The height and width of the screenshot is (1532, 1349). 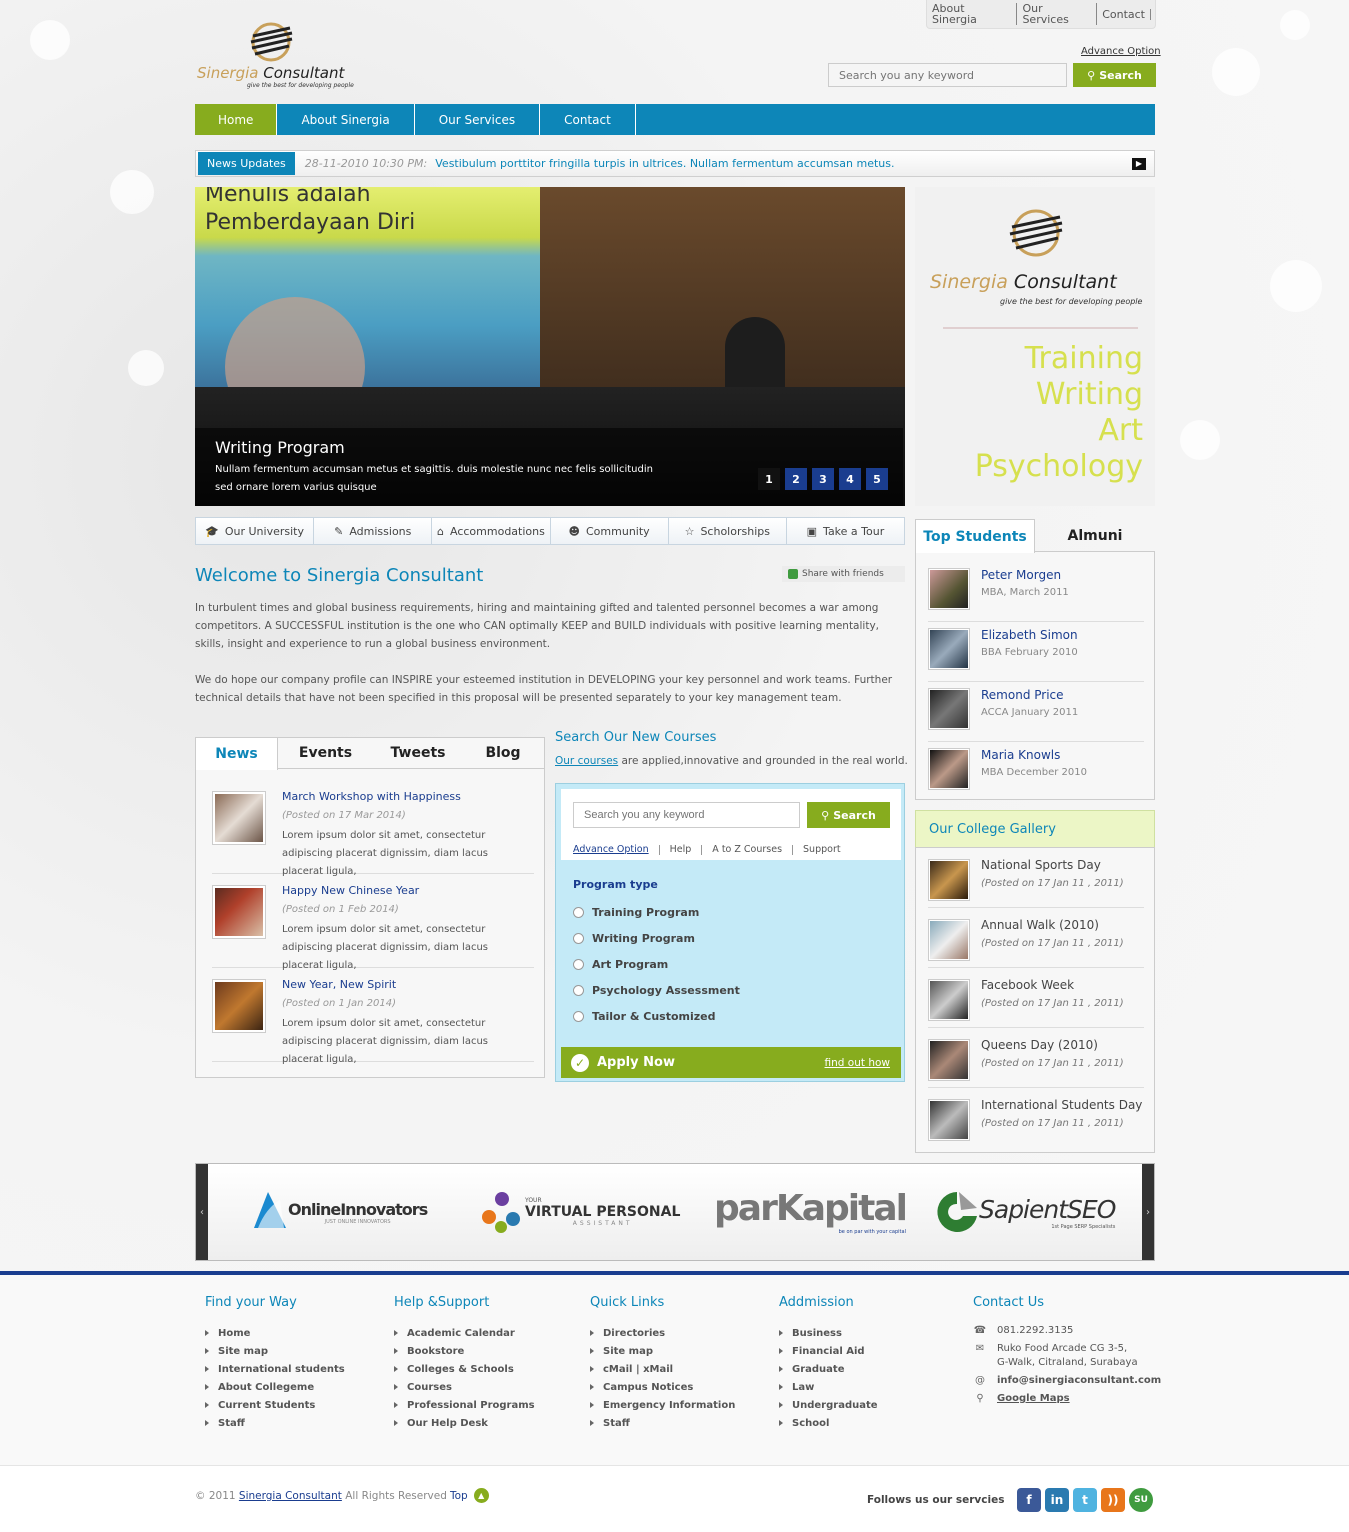 I want to click on our-courses-link: Our courses, so click(x=586, y=761).